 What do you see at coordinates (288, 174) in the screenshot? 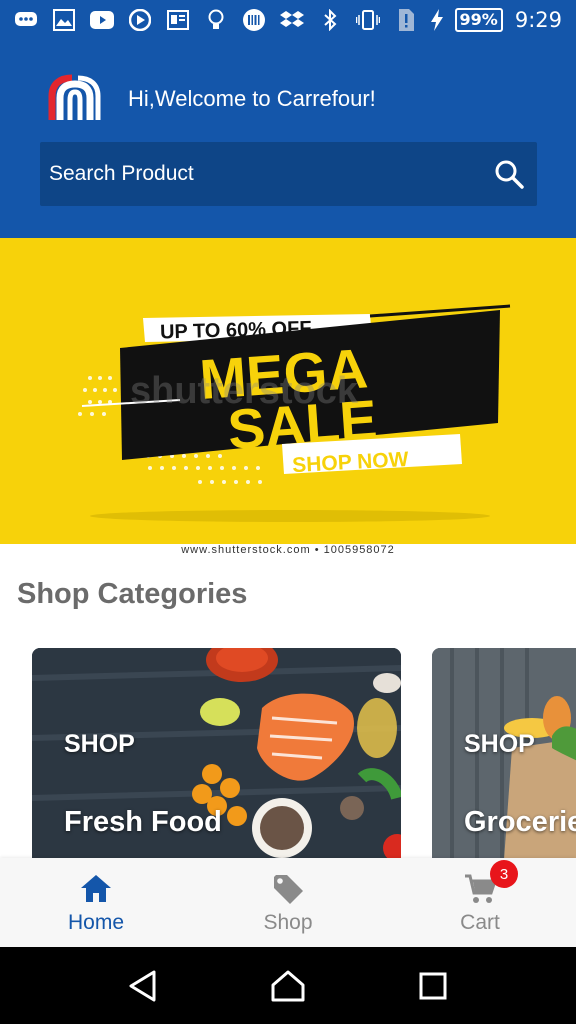
I see `search-input: Search Product` at bounding box center [288, 174].